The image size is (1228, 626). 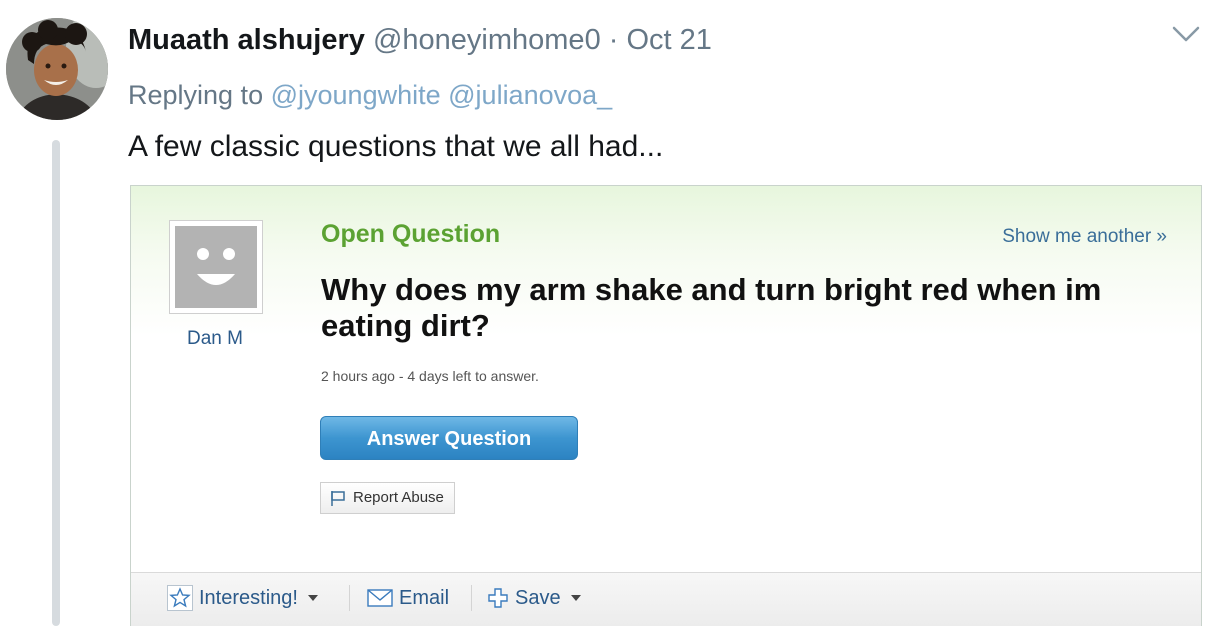 I want to click on replying-prefix: Replying to, so click(x=196, y=95).